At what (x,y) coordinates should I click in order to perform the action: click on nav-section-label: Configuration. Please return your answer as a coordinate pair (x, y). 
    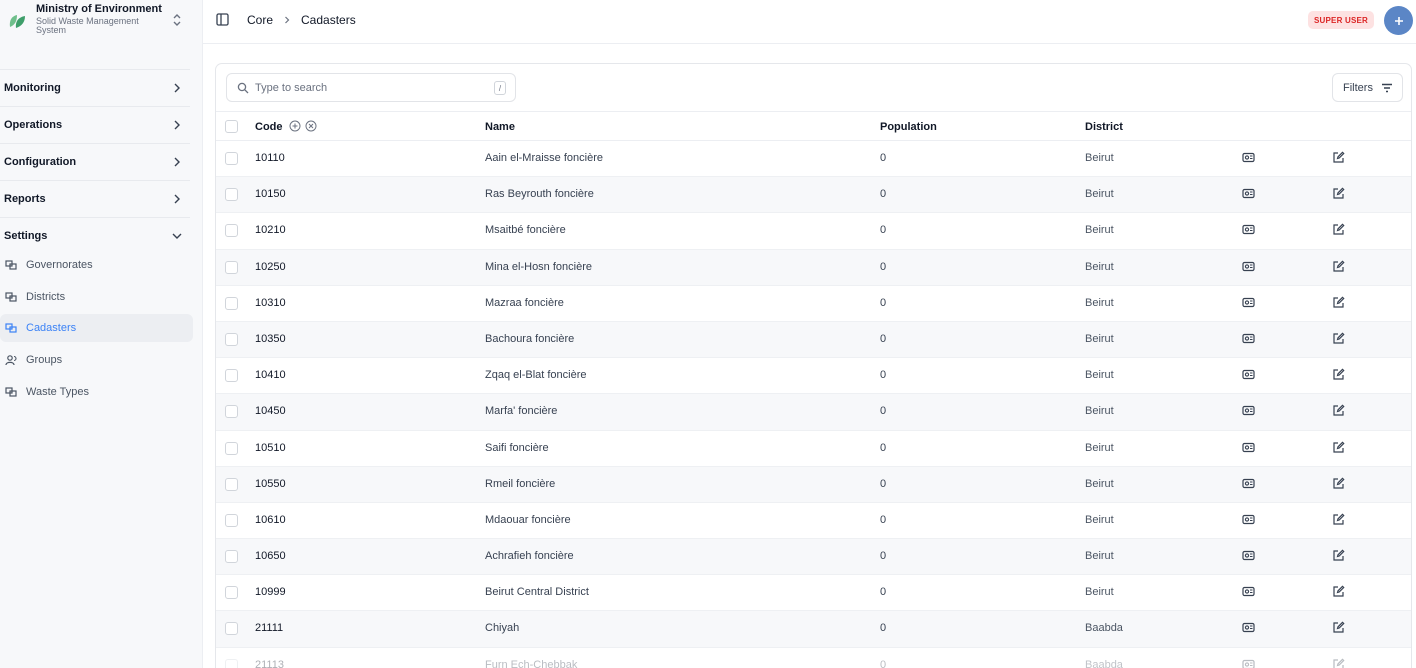
    Looking at the image, I should click on (40, 162).